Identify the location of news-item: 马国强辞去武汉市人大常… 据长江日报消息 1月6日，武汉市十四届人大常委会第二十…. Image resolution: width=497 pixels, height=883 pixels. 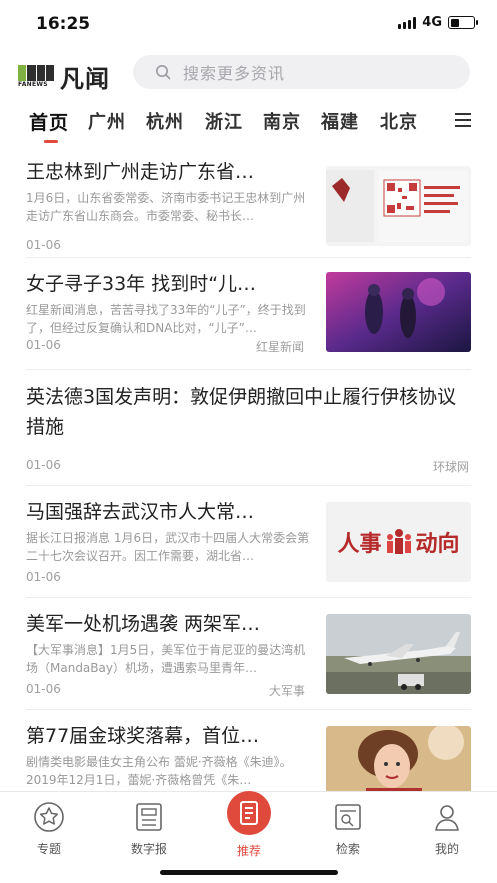
(248, 548).